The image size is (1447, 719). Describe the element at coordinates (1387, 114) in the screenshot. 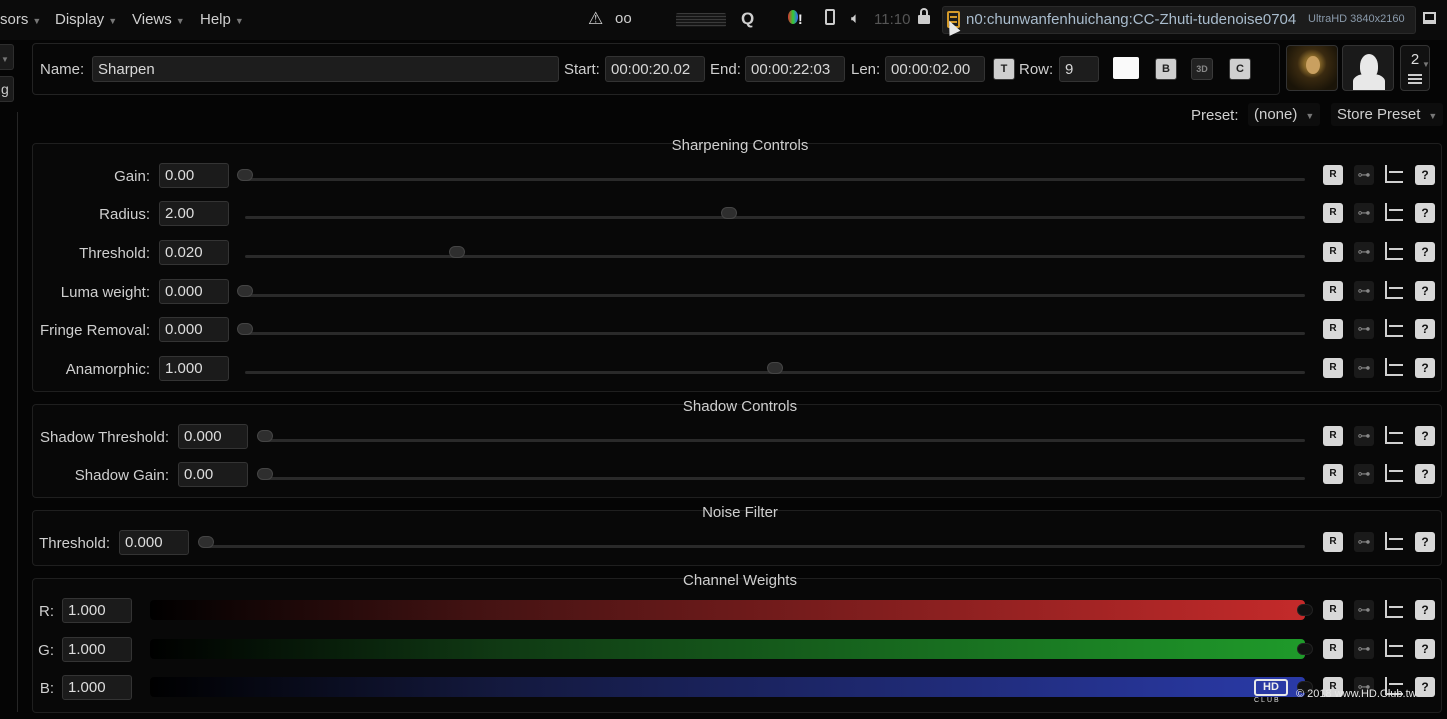

I see `store-preset-dropdown: Store Preset ▼` at that location.